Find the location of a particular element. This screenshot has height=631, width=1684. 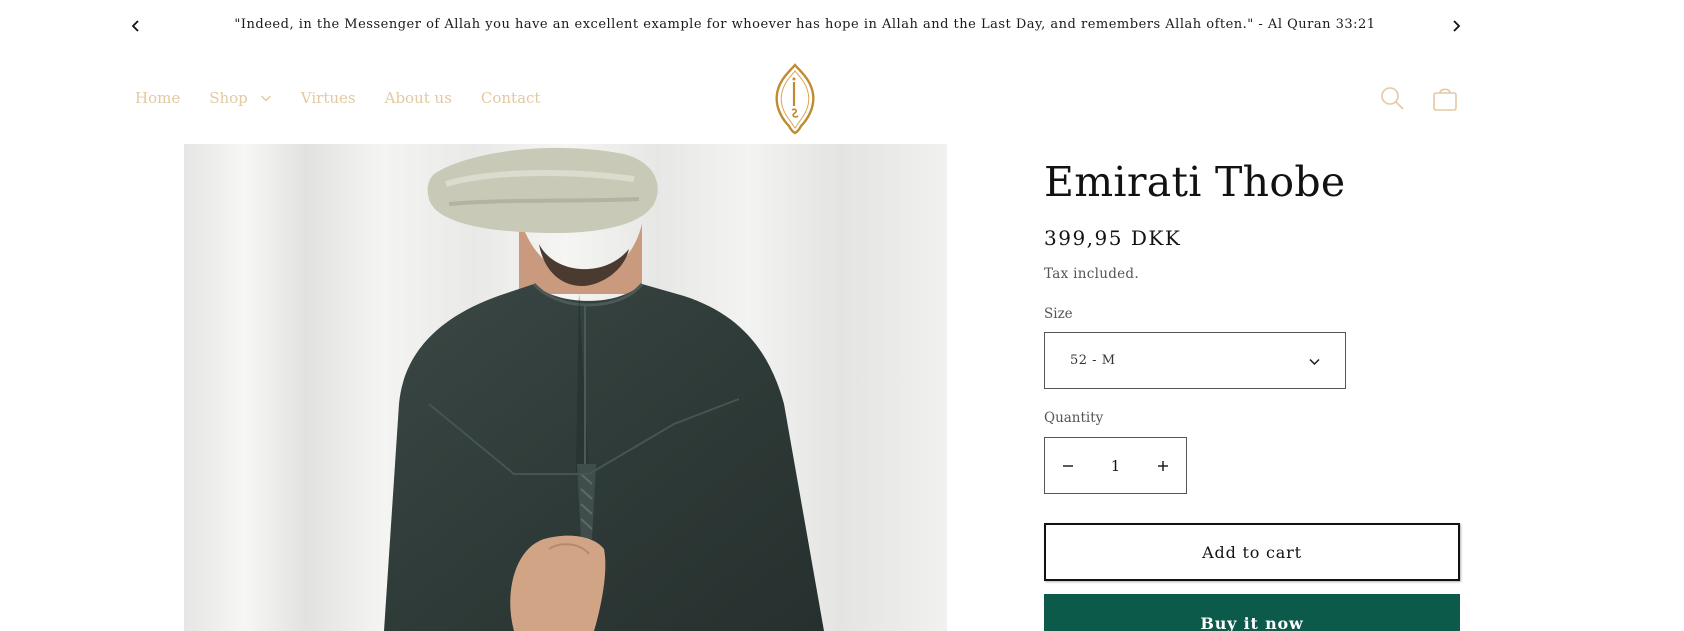

chevron-right-icon is located at coordinates (1457, 26).